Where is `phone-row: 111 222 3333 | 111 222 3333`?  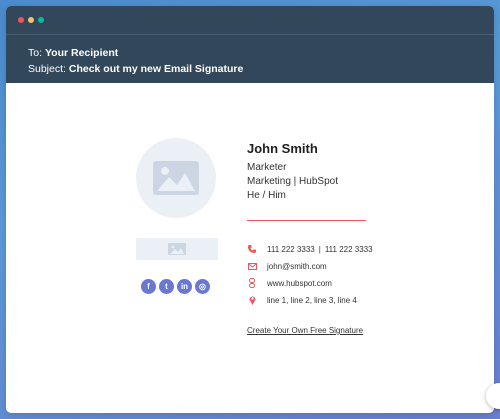
phone-row: 111 222 3333 | 111 222 3333 is located at coordinates (310, 249).